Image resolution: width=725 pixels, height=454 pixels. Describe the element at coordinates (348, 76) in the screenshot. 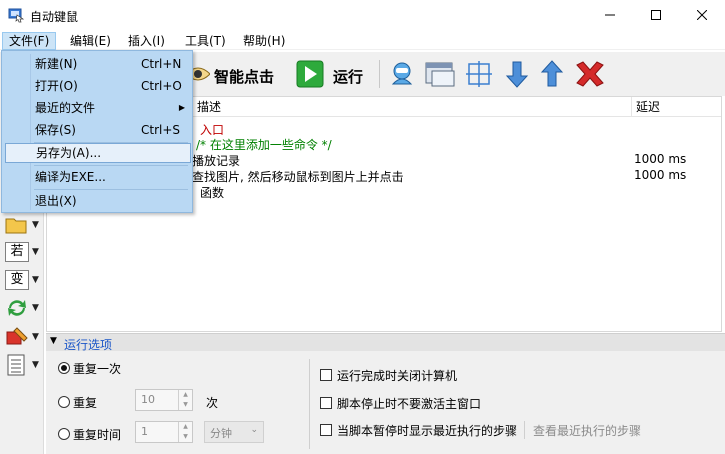

I see `run-button: 运行` at that location.